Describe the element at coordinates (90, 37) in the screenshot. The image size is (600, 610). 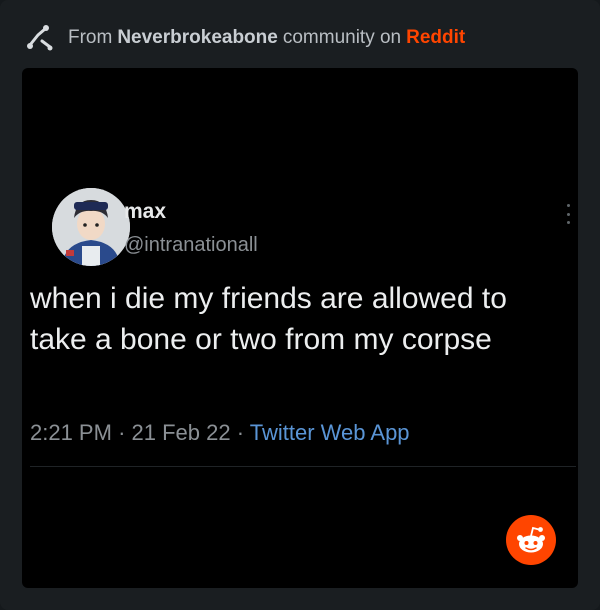
I see `header-prefix: From` at that location.